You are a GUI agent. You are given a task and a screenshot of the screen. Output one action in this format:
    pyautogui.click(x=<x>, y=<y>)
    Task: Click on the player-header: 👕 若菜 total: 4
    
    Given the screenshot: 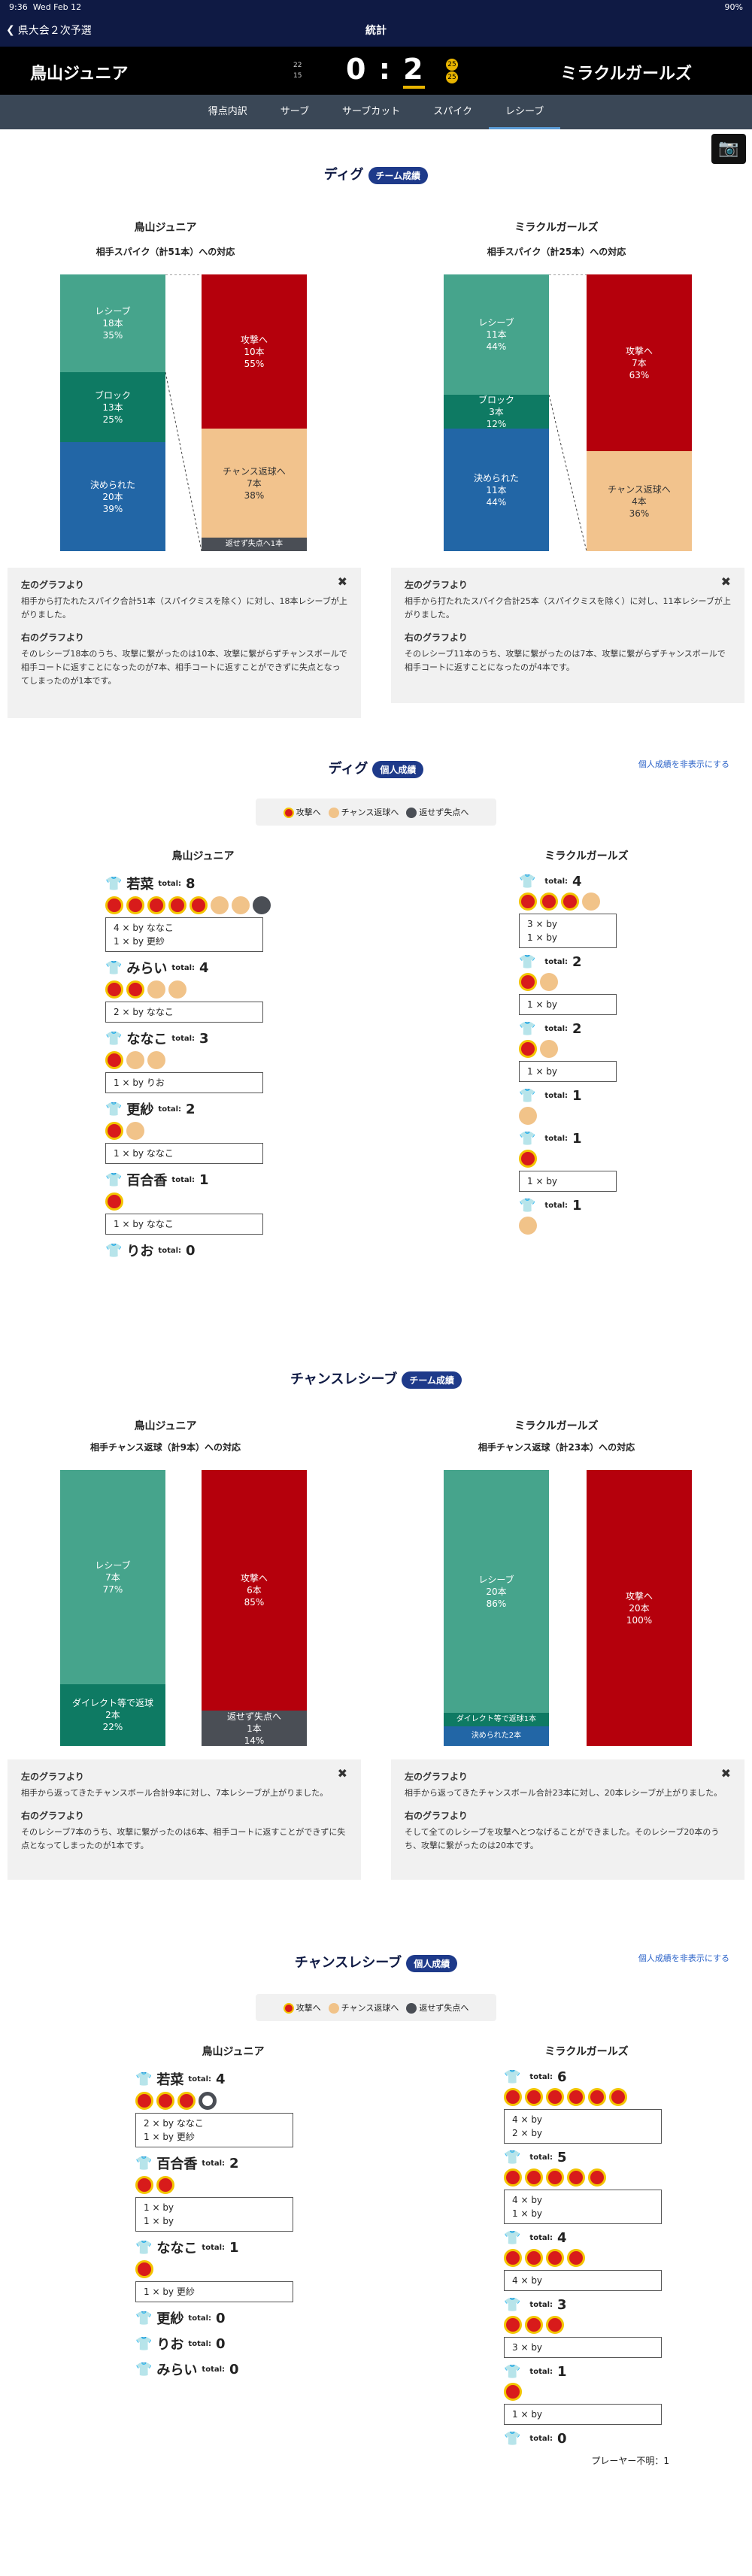 What is the action you would take?
    pyautogui.click(x=233, y=2079)
    